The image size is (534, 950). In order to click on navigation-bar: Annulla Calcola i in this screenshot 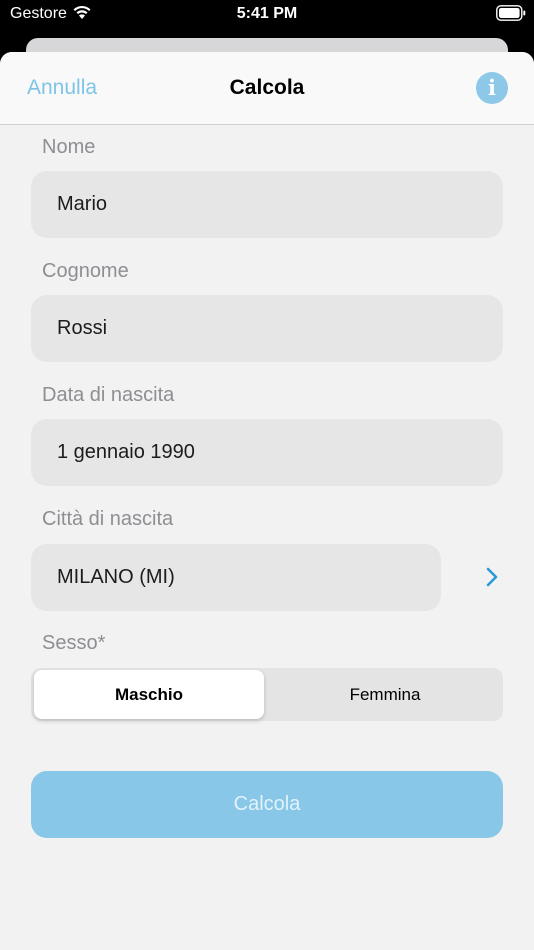, I will do `click(267, 88)`.